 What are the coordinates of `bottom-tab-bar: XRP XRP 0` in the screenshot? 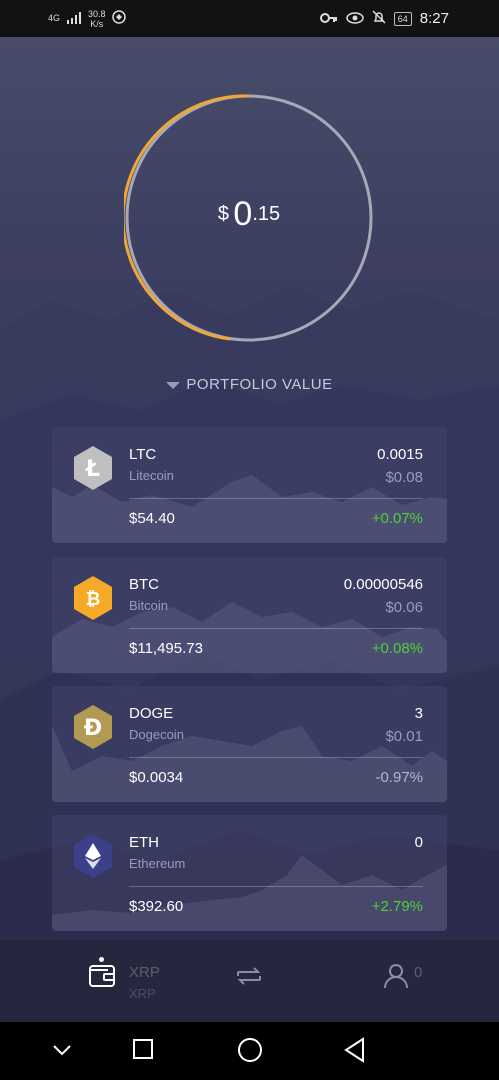 It's located at (249, 981).